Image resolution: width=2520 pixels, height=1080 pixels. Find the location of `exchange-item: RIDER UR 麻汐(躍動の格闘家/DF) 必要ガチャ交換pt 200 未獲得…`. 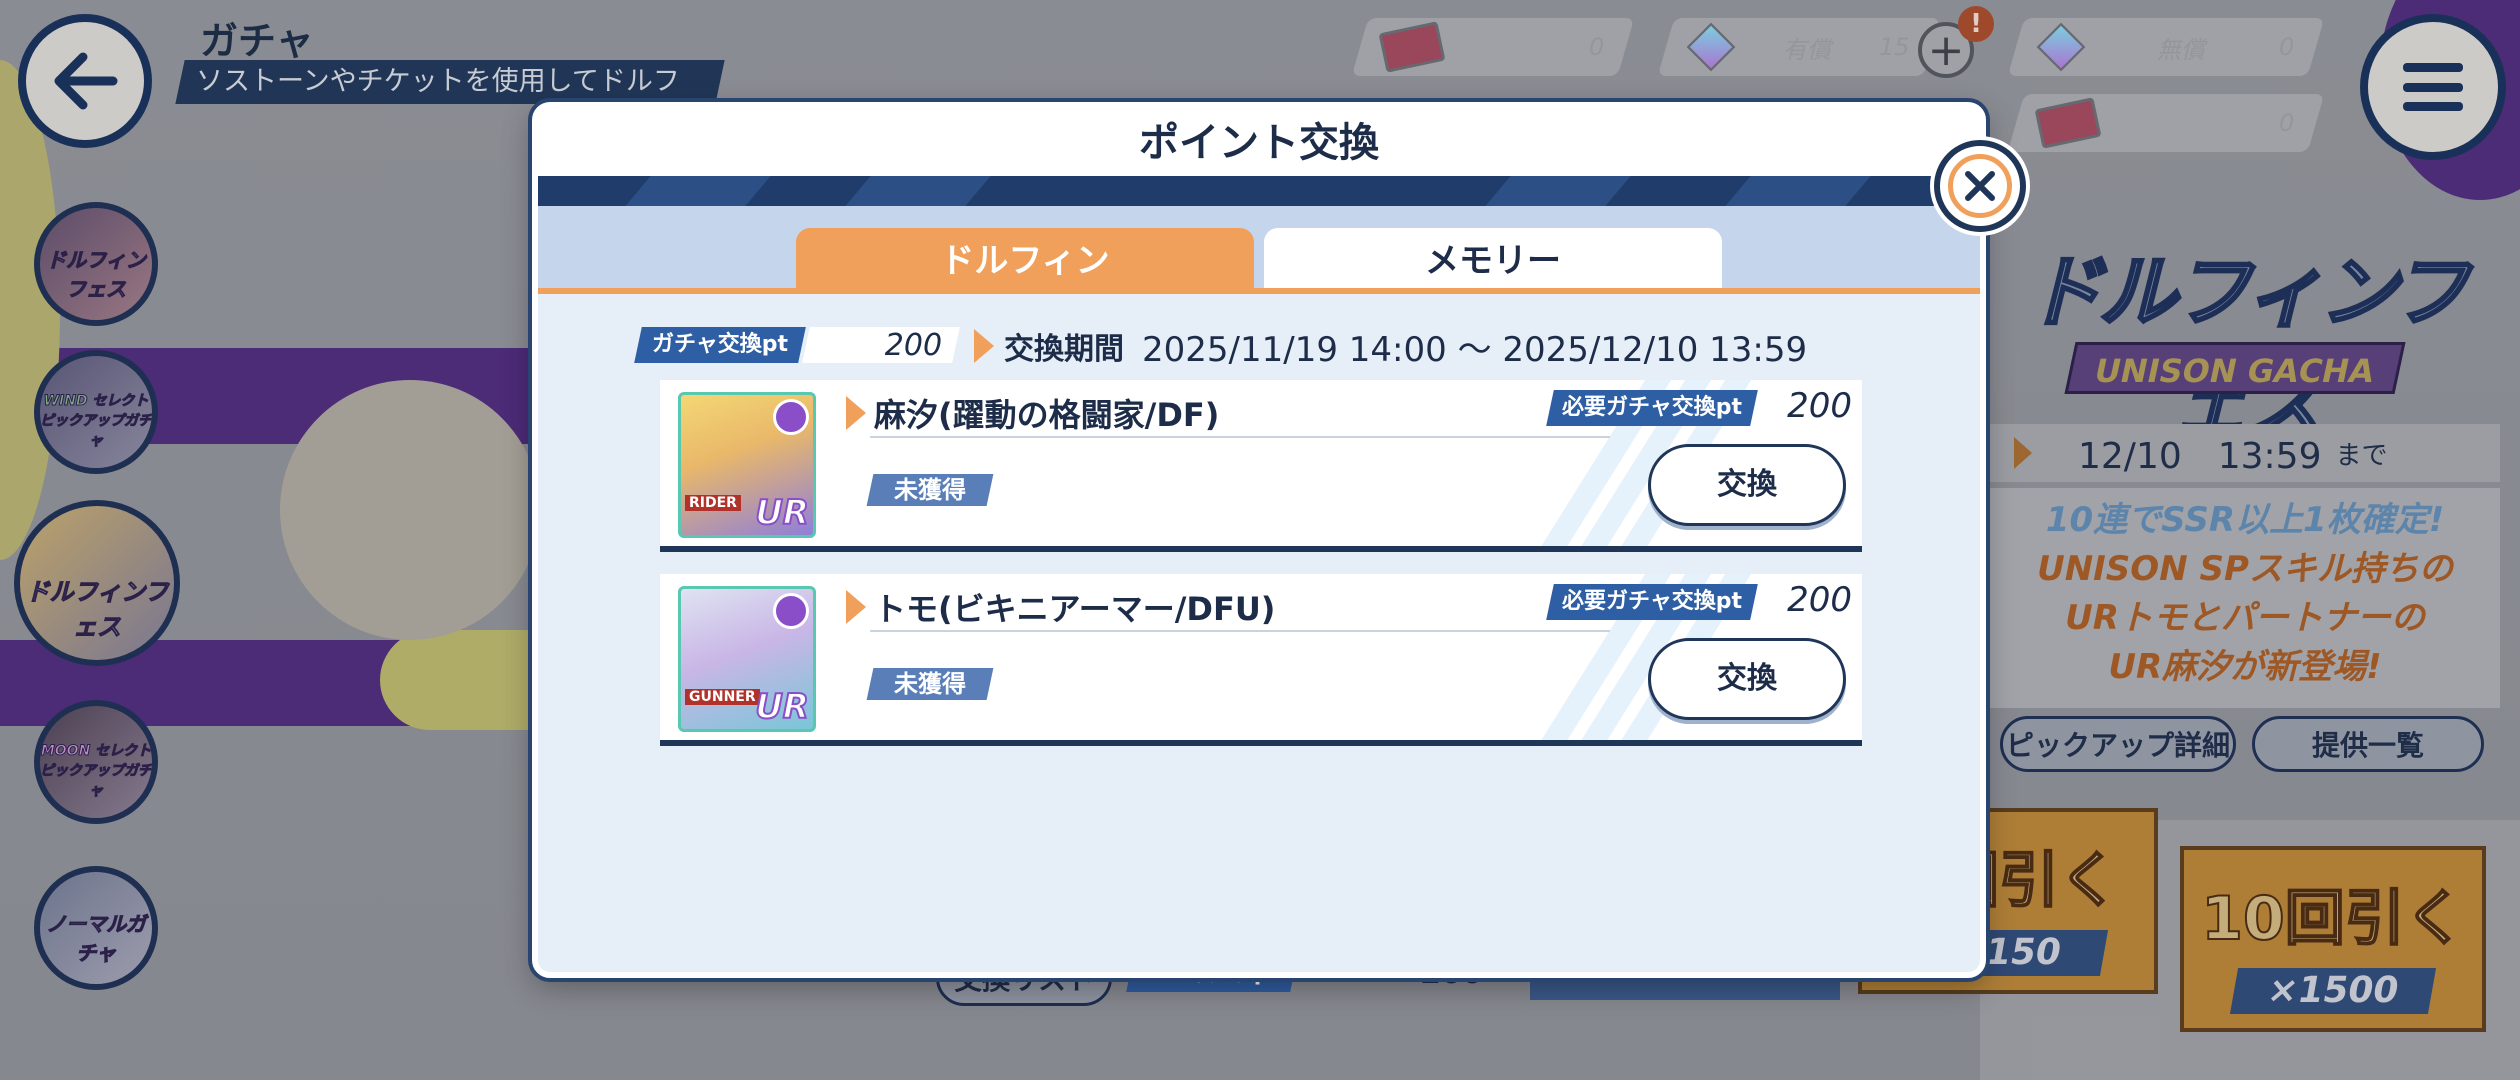

exchange-item: RIDER UR 麻汐(躍動の格闘家/DF) 必要ガチャ交換pt 200 未獲得… is located at coordinates (1261, 466).